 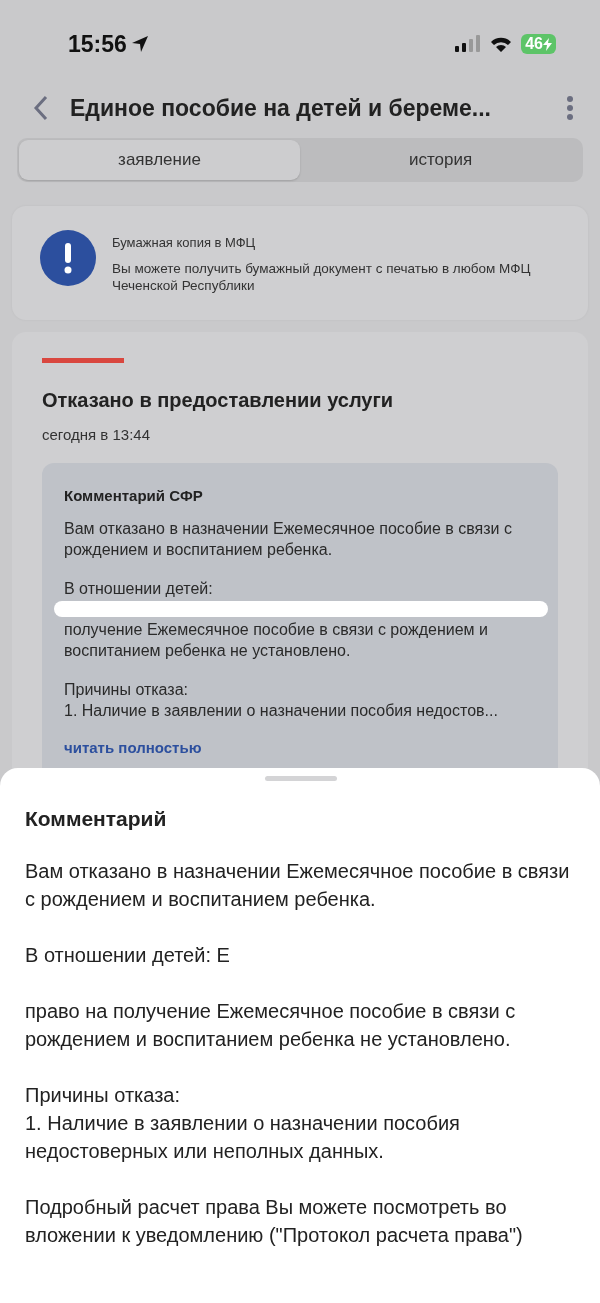 What do you see at coordinates (134, 495) in the screenshot?
I see `comment-title: Комментарий СФР` at bounding box center [134, 495].